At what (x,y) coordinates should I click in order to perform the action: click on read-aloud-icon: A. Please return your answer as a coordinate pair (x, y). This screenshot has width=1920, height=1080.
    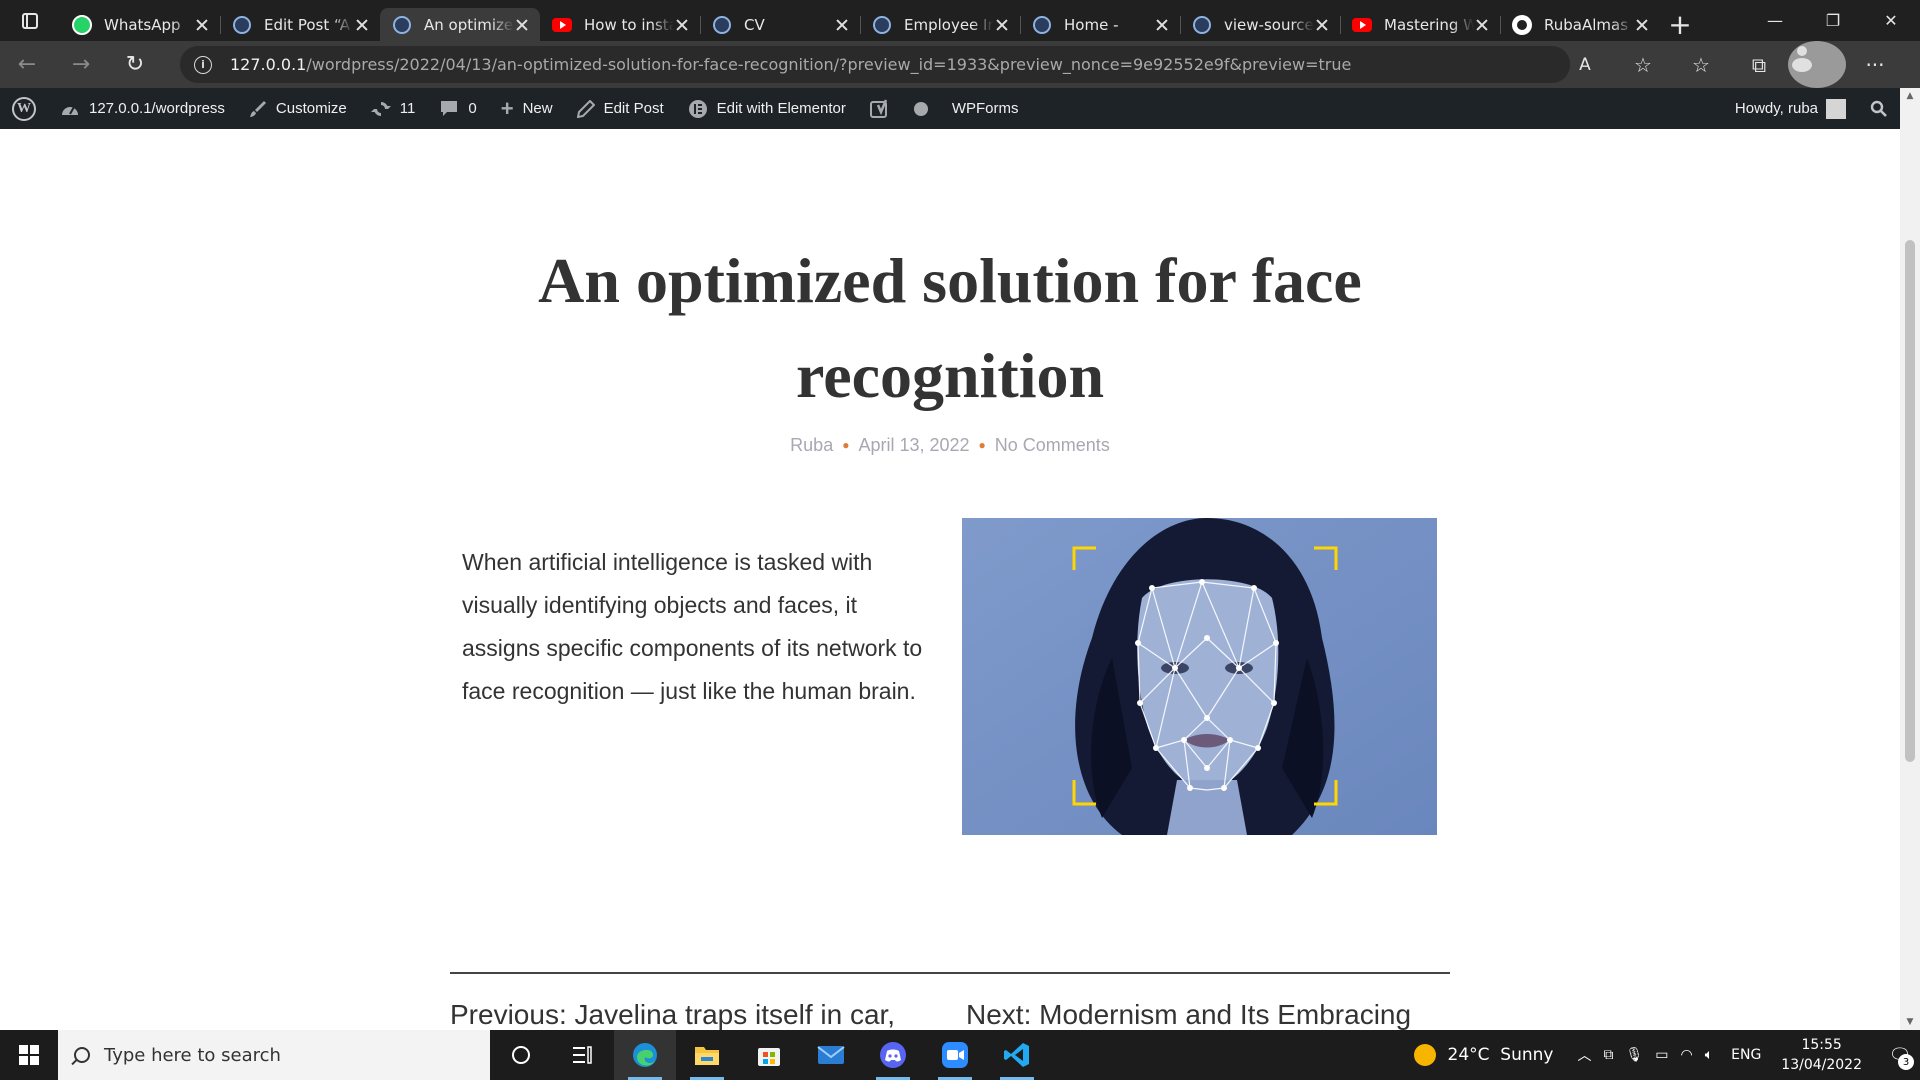
    Looking at the image, I should click on (1585, 64).